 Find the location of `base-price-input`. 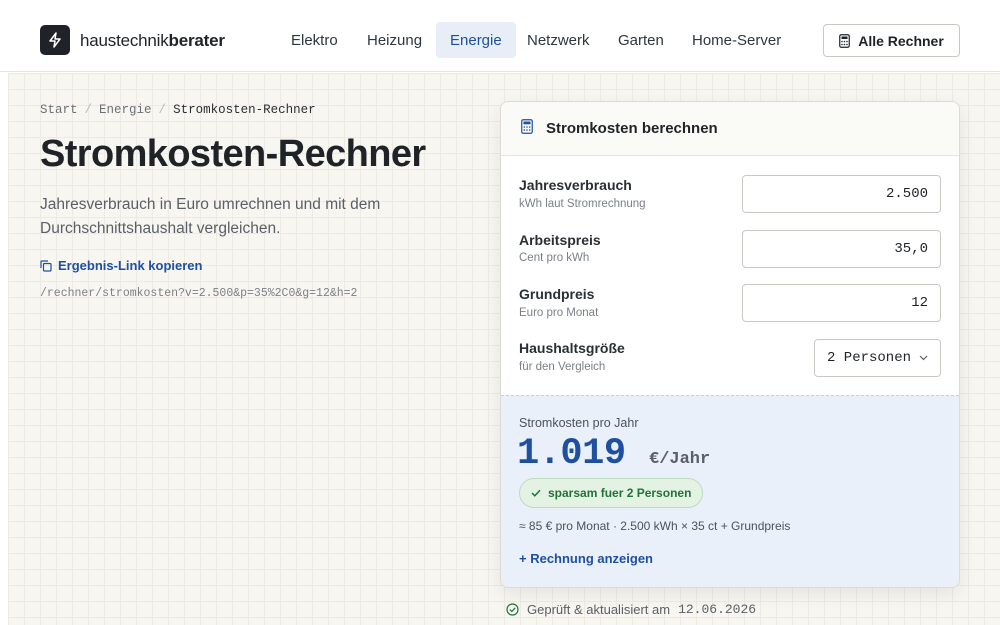

base-price-input is located at coordinates (841, 303).